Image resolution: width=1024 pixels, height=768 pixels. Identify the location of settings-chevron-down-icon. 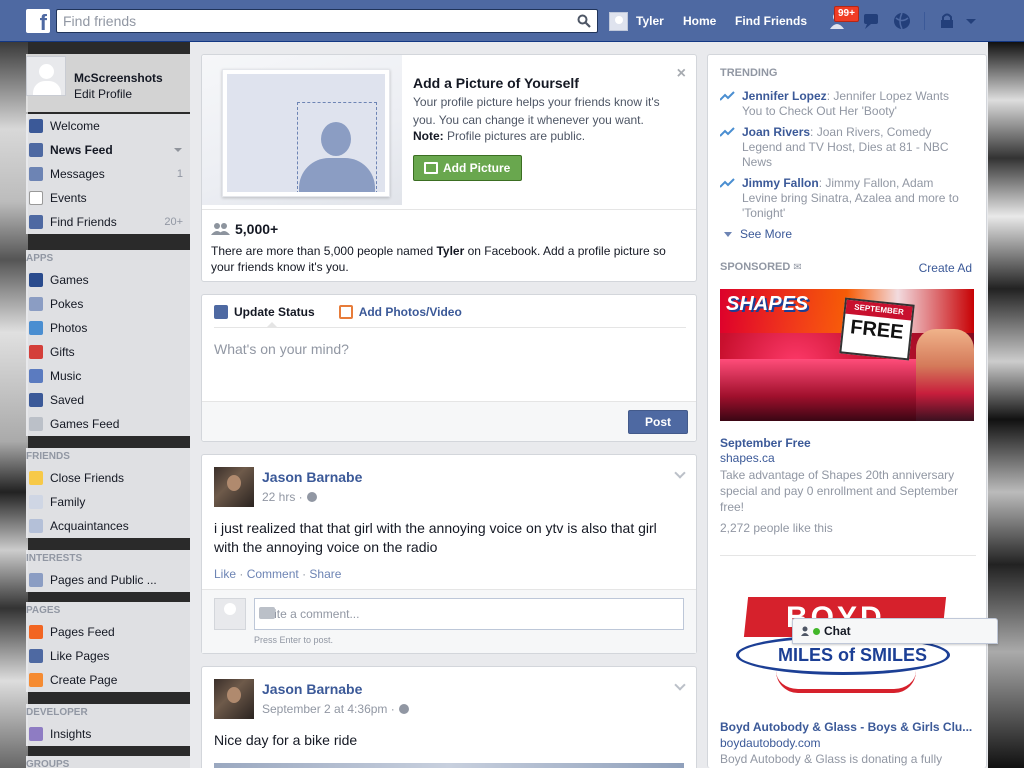
(971, 21).